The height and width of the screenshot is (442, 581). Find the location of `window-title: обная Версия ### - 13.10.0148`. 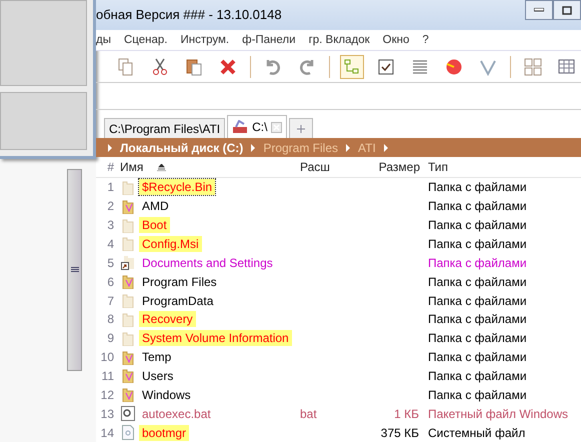

window-title: обная Версия ### - 13.10.0148 is located at coordinates (189, 14).